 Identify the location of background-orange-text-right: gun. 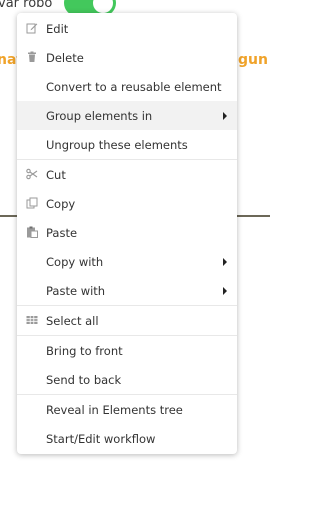
(253, 60).